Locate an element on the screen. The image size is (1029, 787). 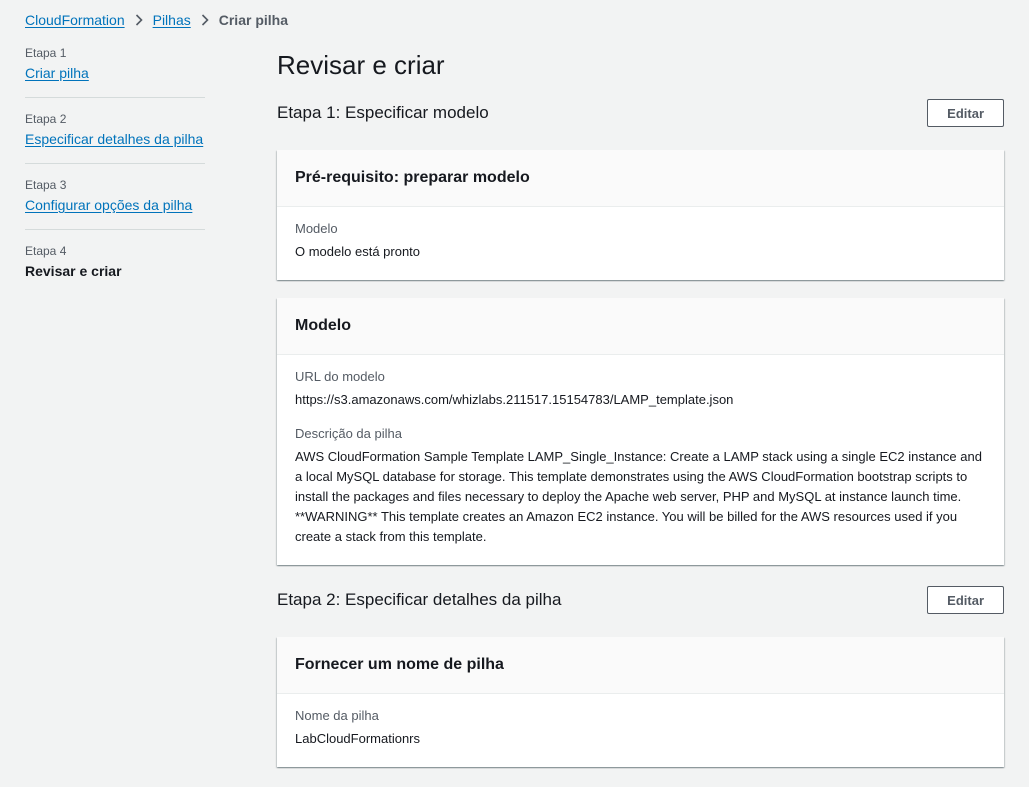
wizard-step-2: Etapa 2 Especificar detalhes da pilha is located at coordinates (115, 138).